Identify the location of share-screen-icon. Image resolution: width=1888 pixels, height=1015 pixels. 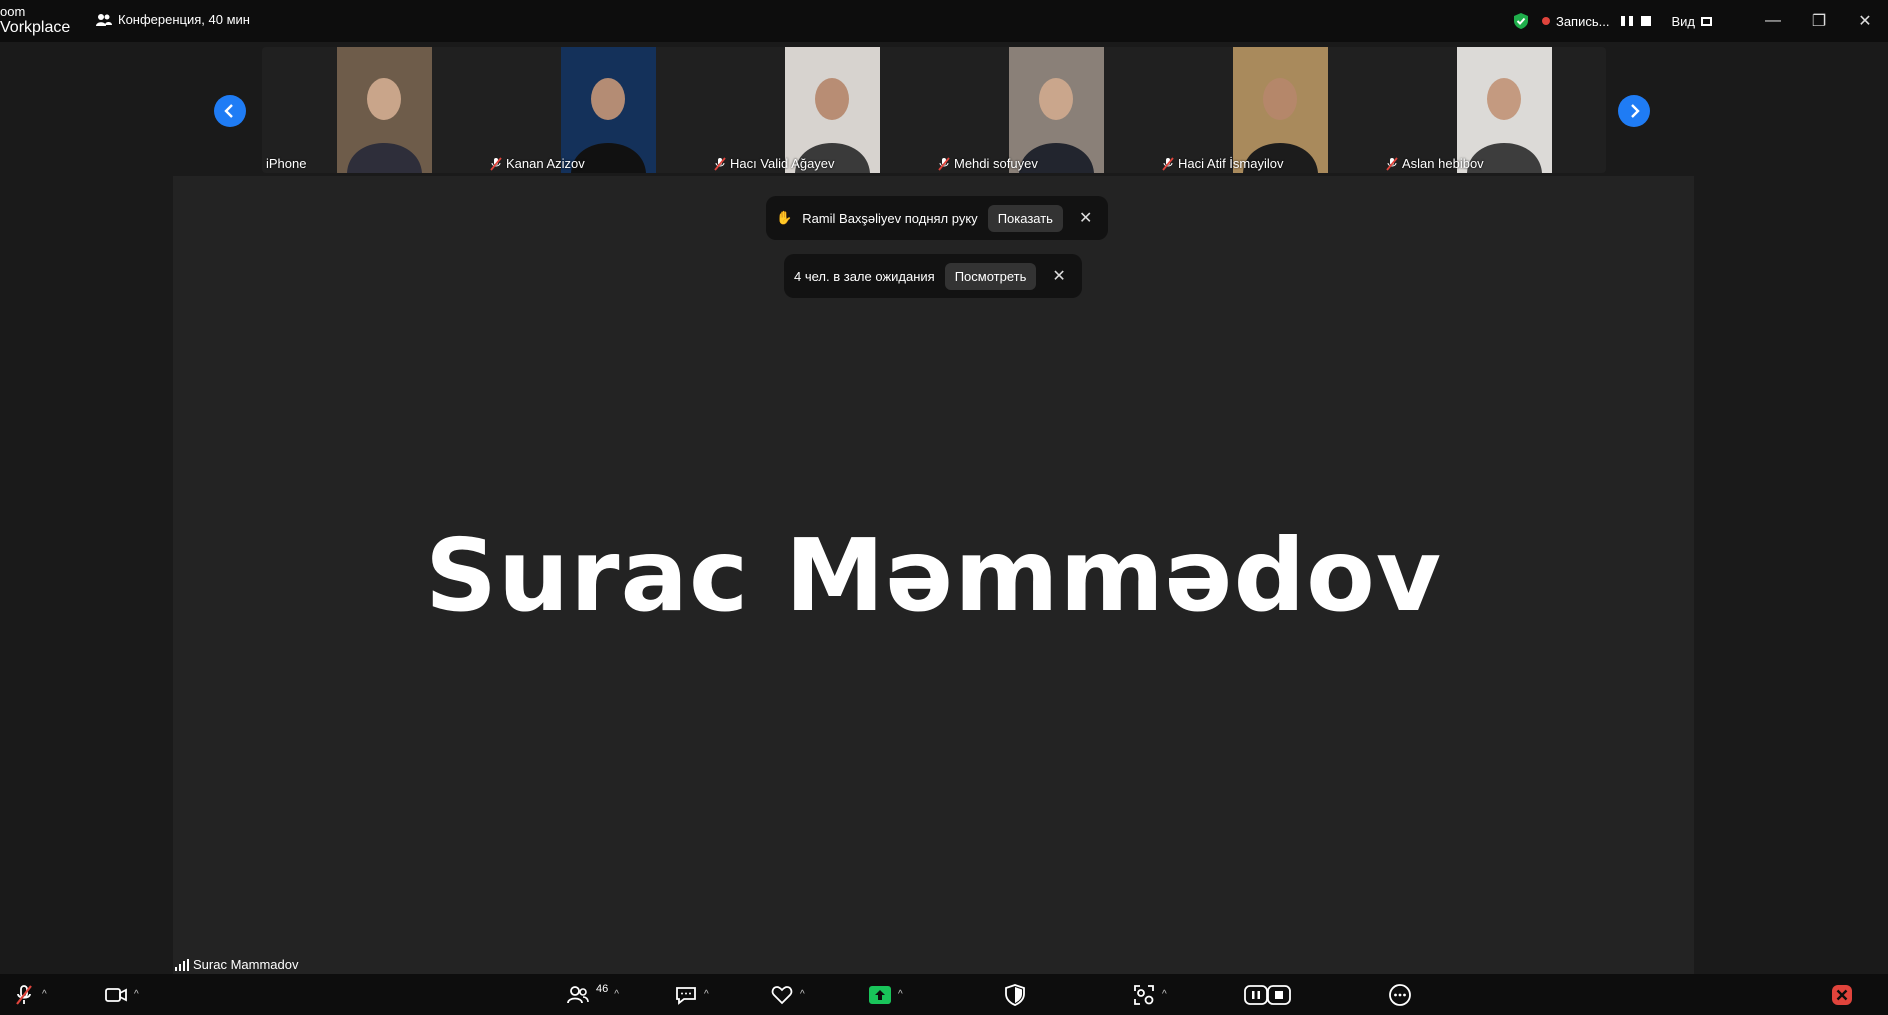
(880, 994).